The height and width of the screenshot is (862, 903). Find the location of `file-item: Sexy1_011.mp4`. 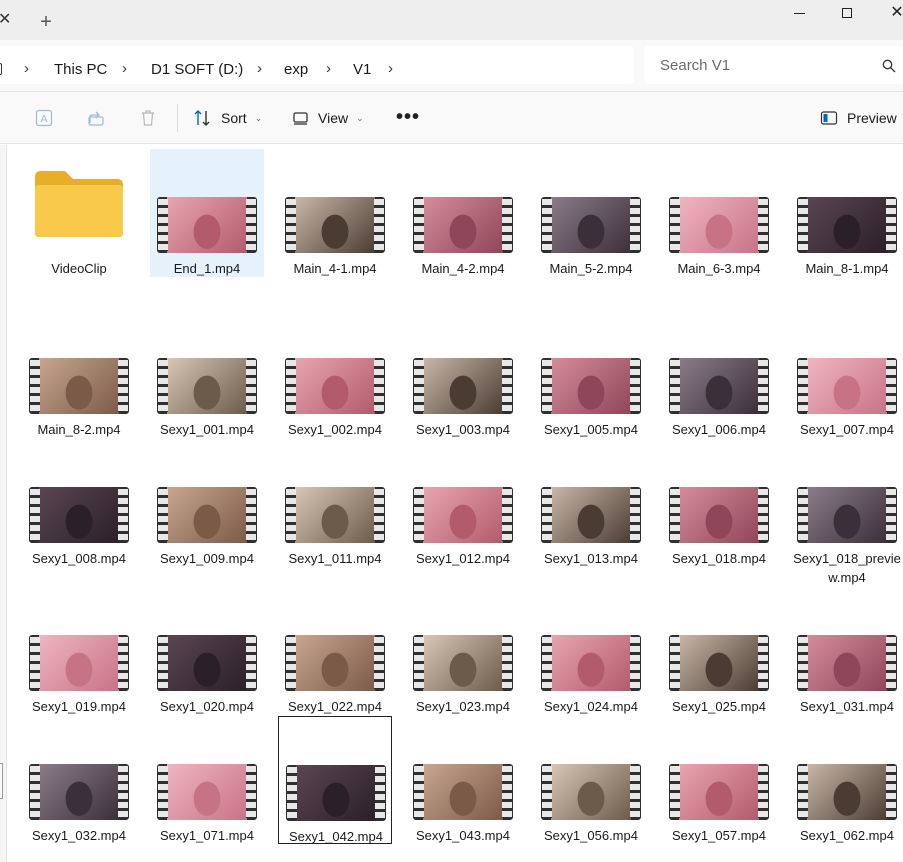

file-item: Sexy1_011.mp4 is located at coordinates (335, 503).